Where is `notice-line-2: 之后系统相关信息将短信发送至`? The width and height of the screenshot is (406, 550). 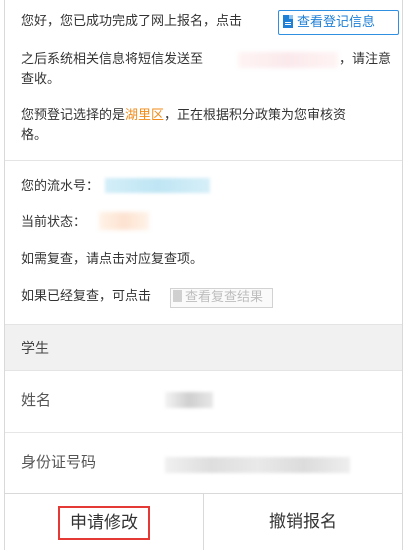 notice-line-2: 之后系统相关信息将短信发送至 is located at coordinates (112, 59).